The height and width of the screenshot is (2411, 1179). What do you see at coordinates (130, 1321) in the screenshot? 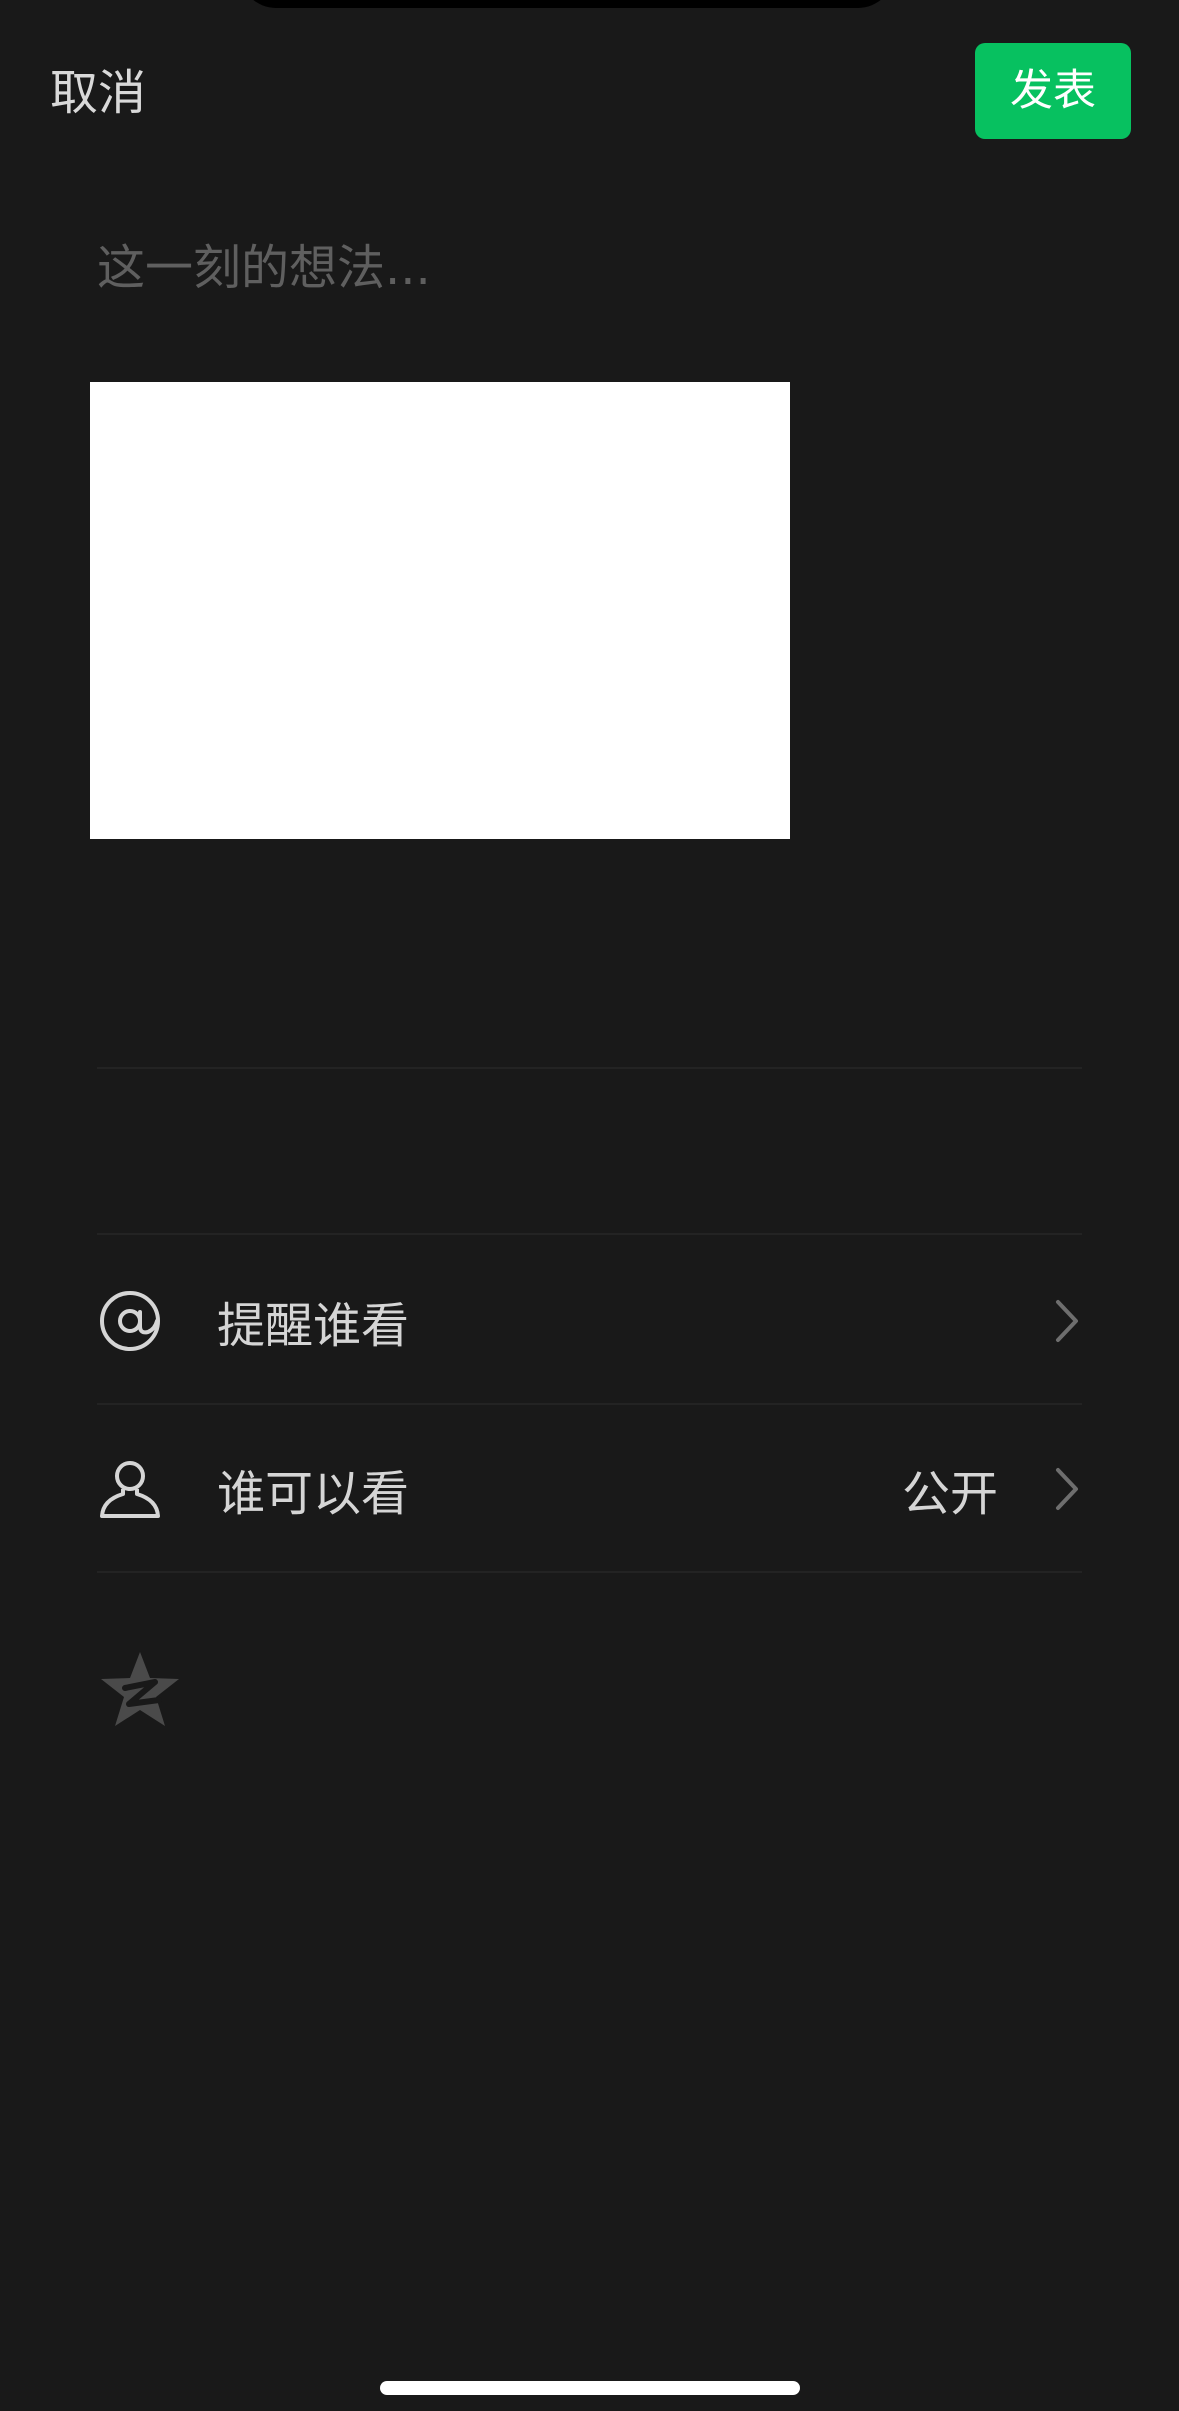
I see `at-icon` at bounding box center [130, 1321].